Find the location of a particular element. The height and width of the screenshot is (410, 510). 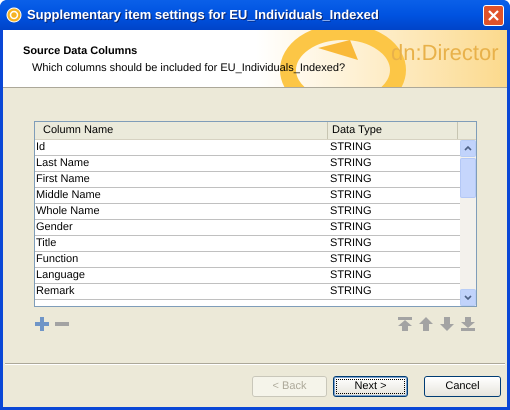

table-cell-text: Remark is located at coordinates (55, 292).